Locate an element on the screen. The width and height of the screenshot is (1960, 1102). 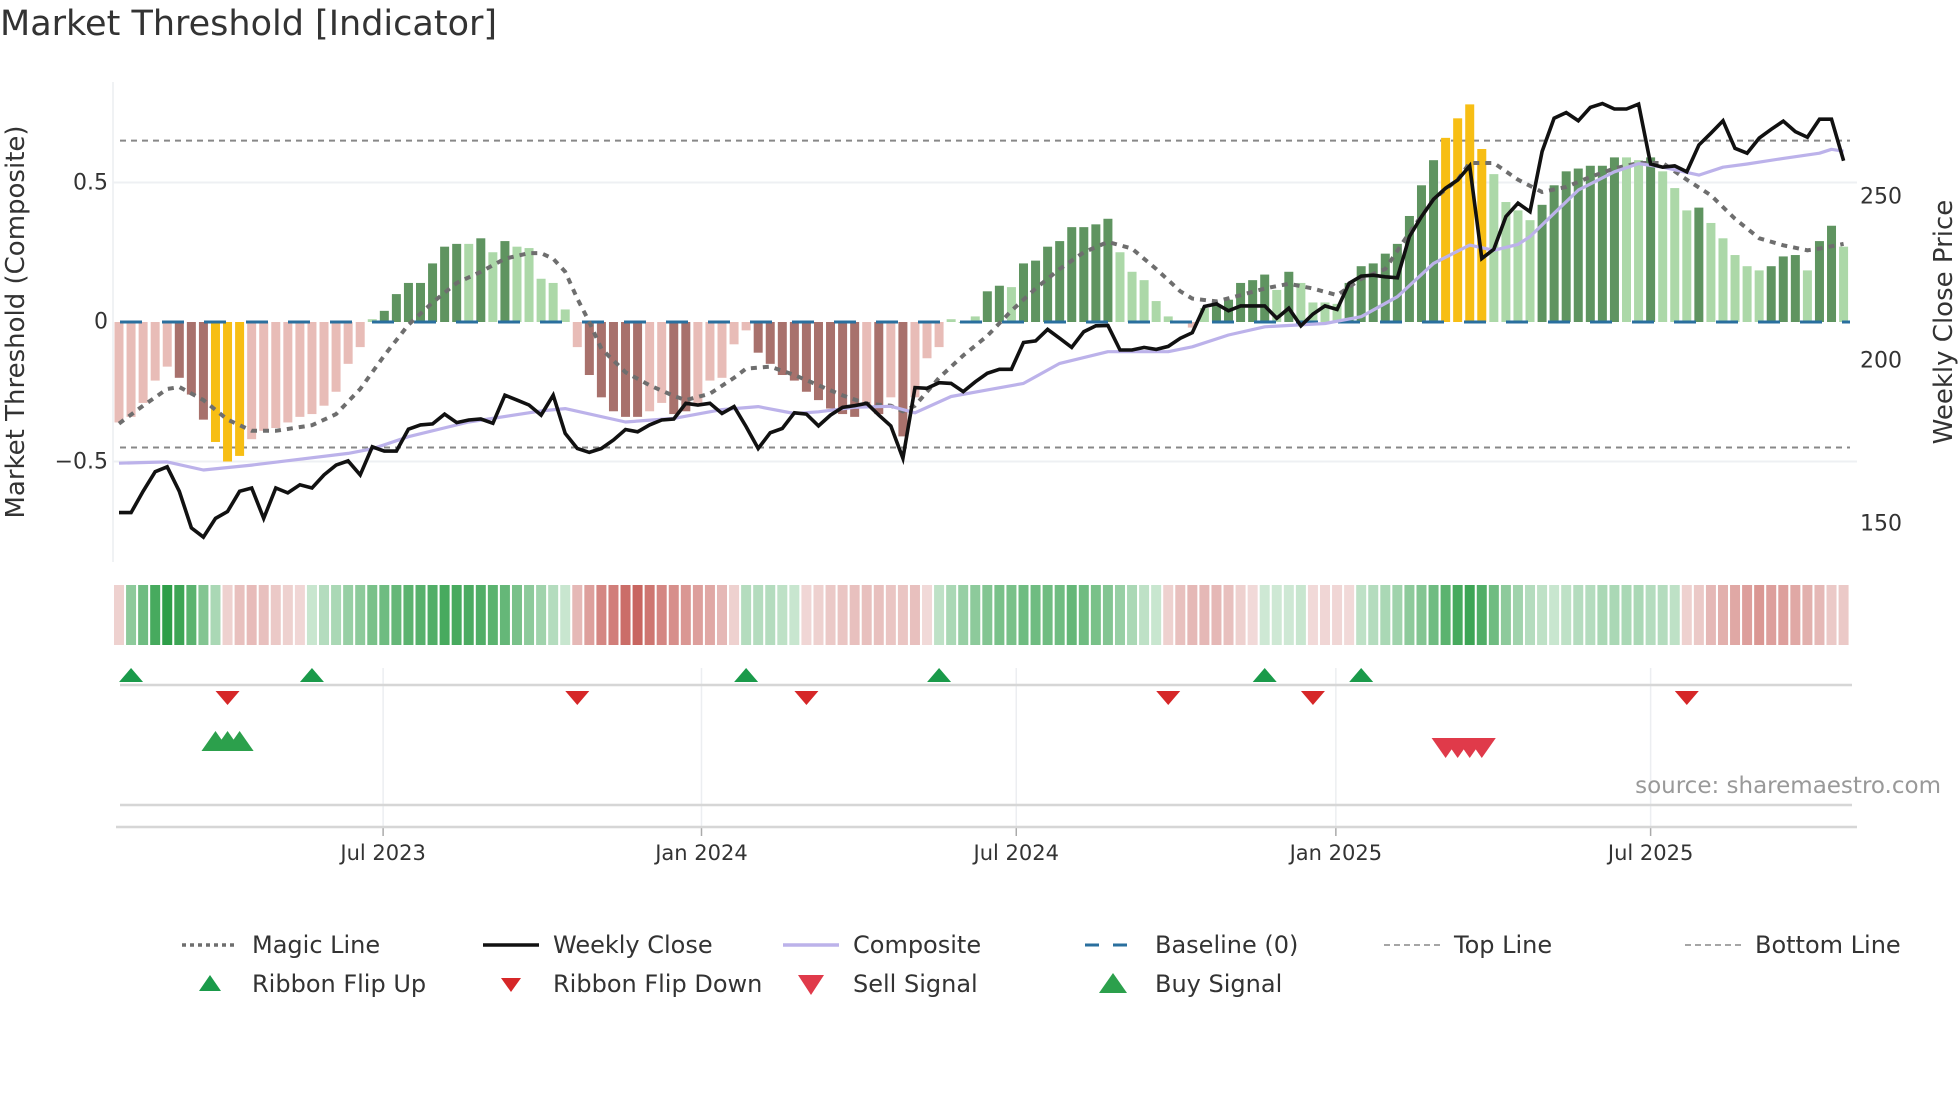
x-tick-label: Jul 2023 is located at coordinates (383, 853).